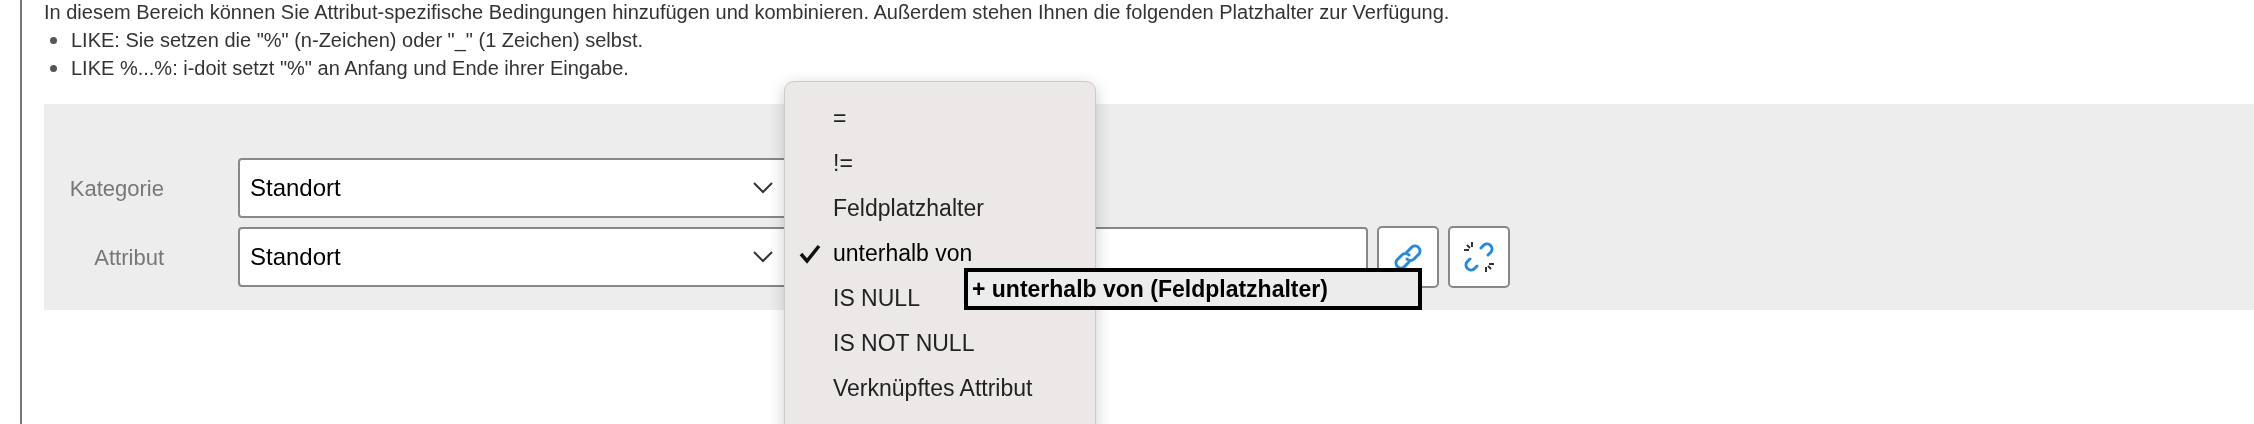  What do you see at coordinates (940, 118) in the screenshot?
I see `menu-item: =` at bounding box center [940, 118].